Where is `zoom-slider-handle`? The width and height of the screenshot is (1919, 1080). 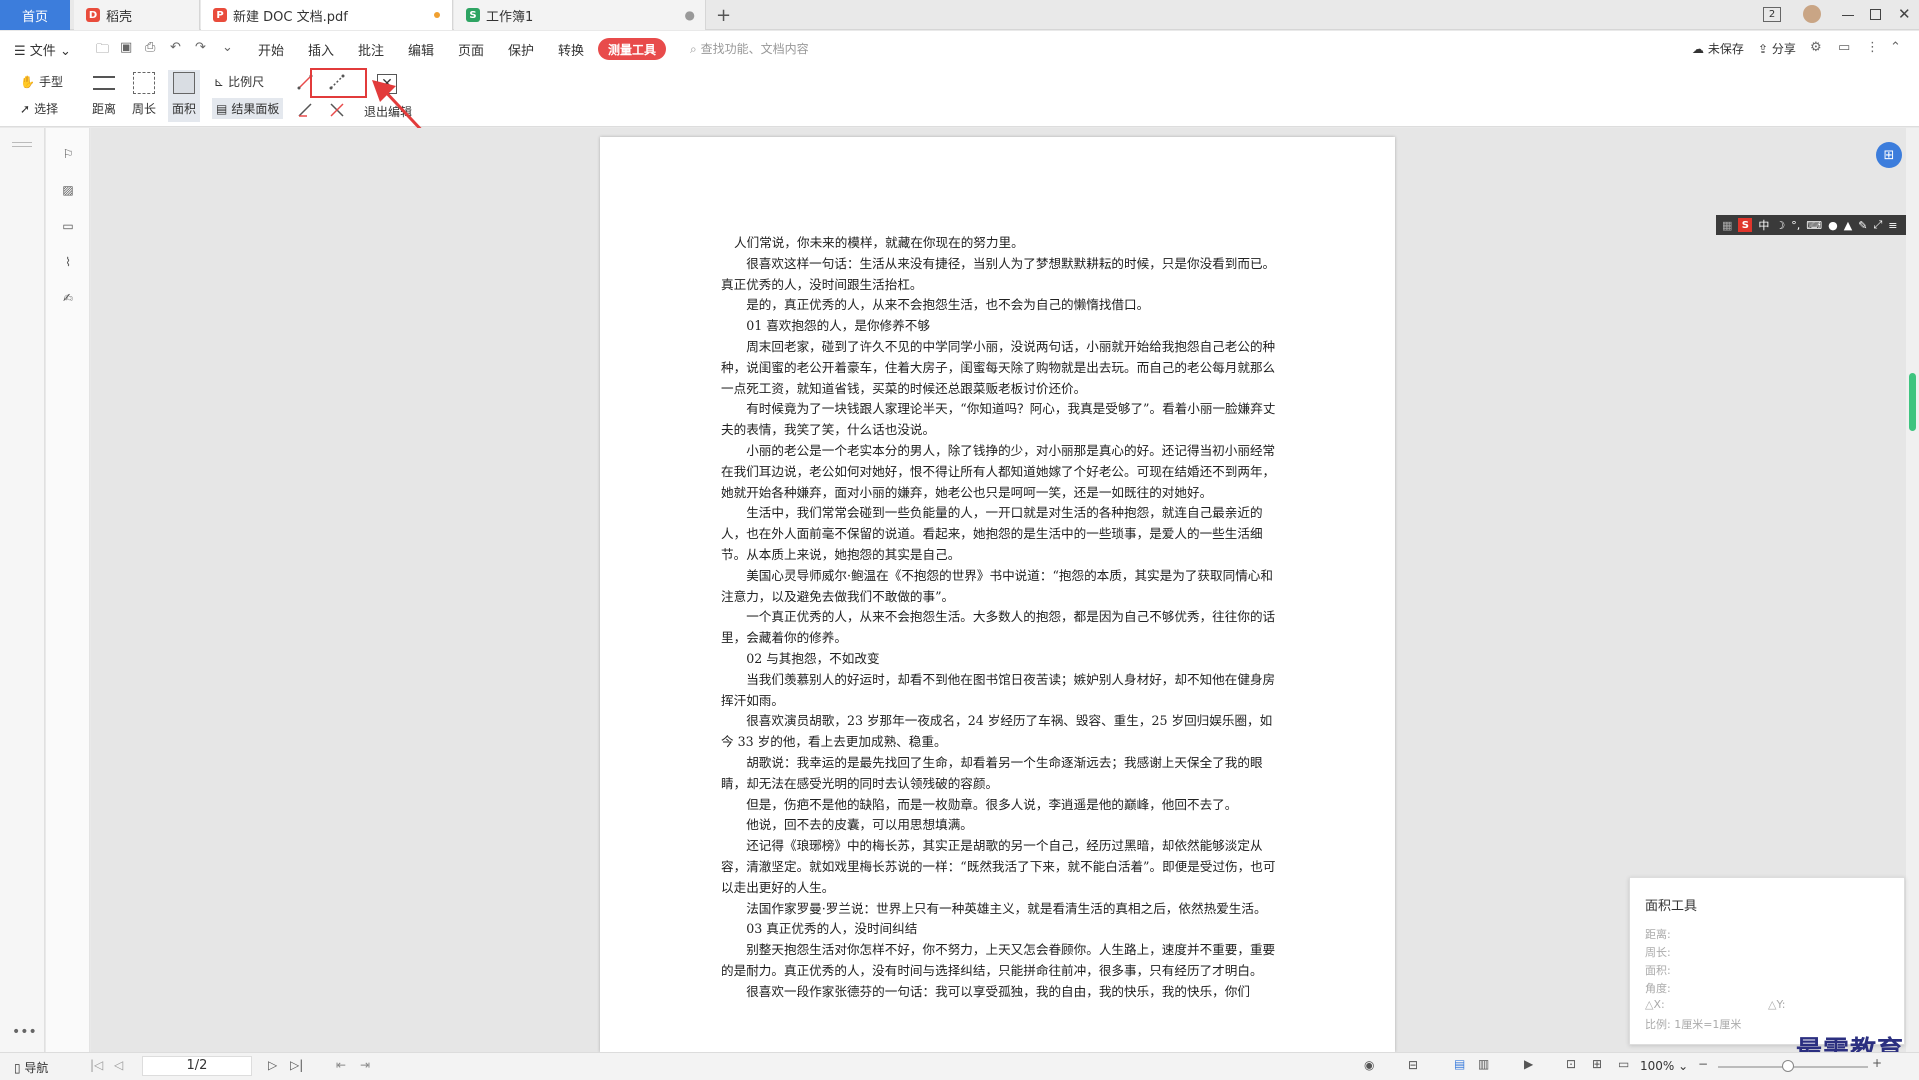 zoom-slider-handle is located at coordinates (1788, 1066).